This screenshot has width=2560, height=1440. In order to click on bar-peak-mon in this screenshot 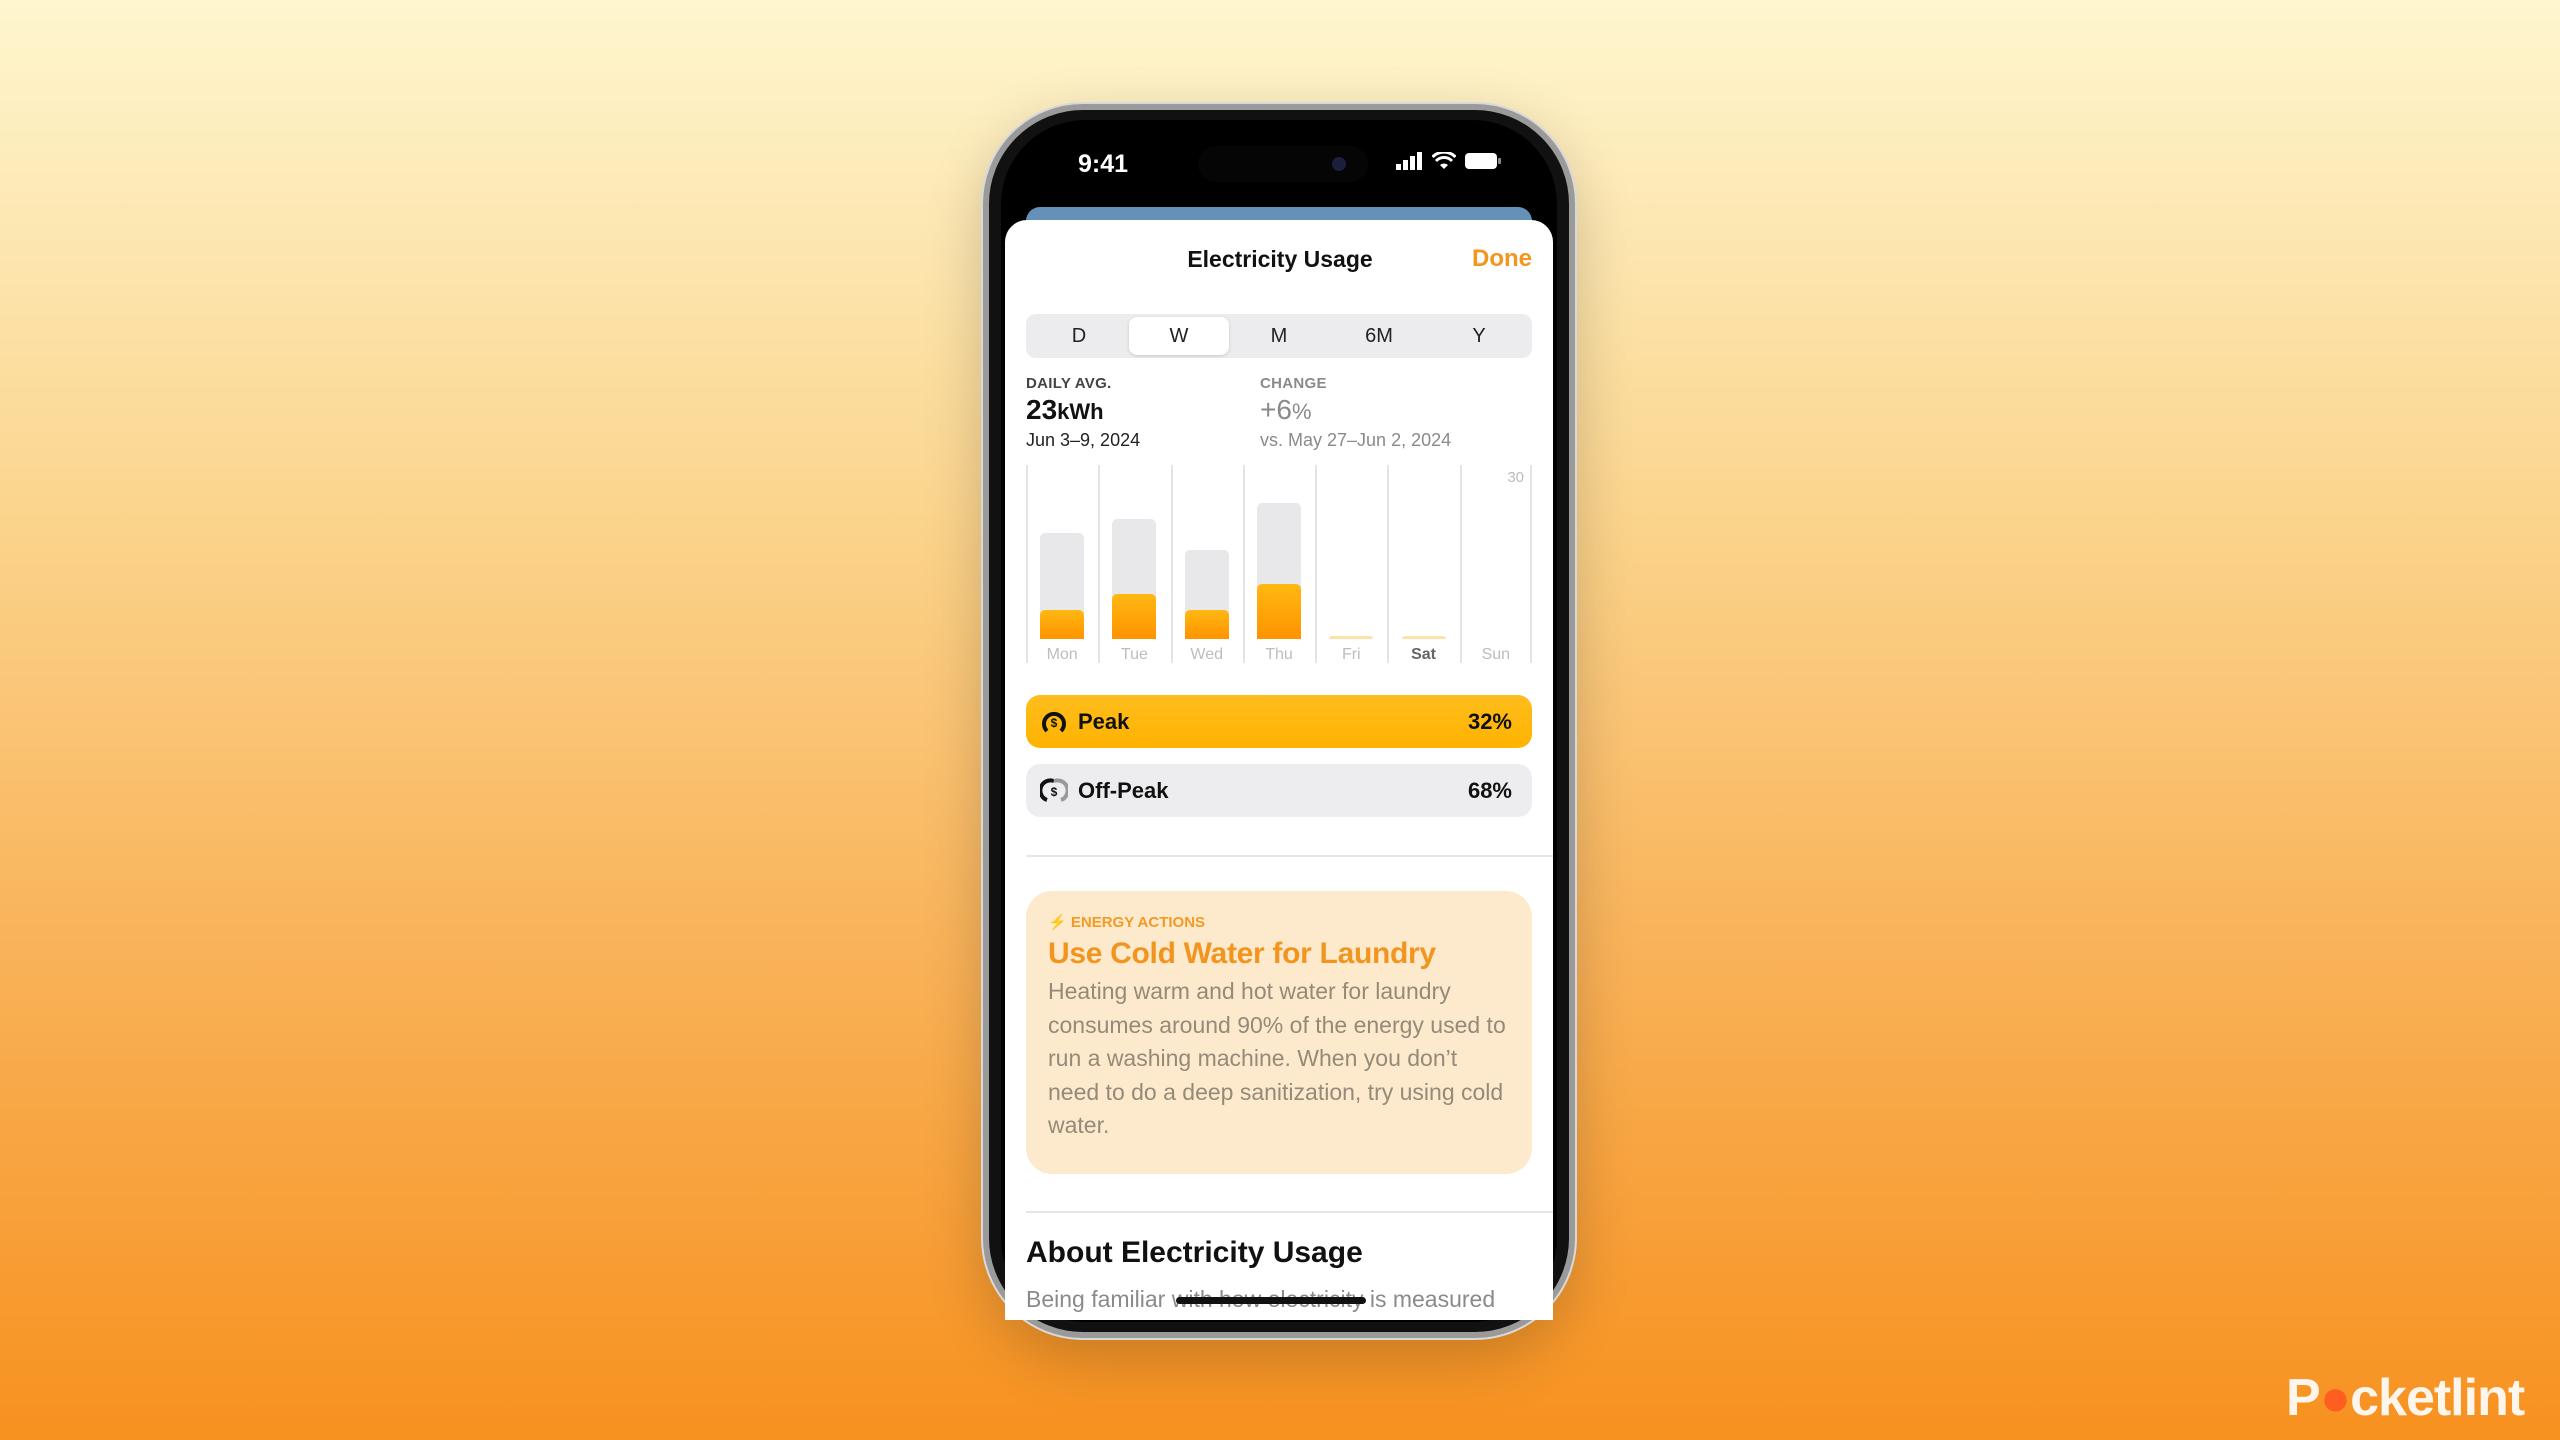, I will do `click(1062, 624)`.